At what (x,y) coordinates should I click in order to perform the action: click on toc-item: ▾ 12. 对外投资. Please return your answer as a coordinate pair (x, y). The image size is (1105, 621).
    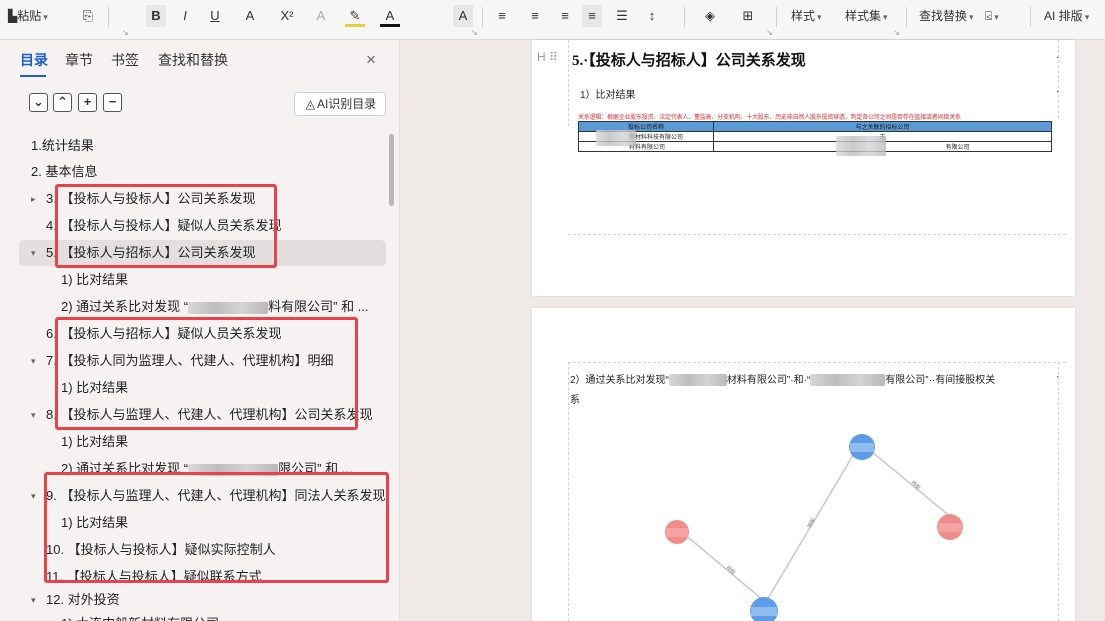
    Looking at the image, I should click on (193, 600).